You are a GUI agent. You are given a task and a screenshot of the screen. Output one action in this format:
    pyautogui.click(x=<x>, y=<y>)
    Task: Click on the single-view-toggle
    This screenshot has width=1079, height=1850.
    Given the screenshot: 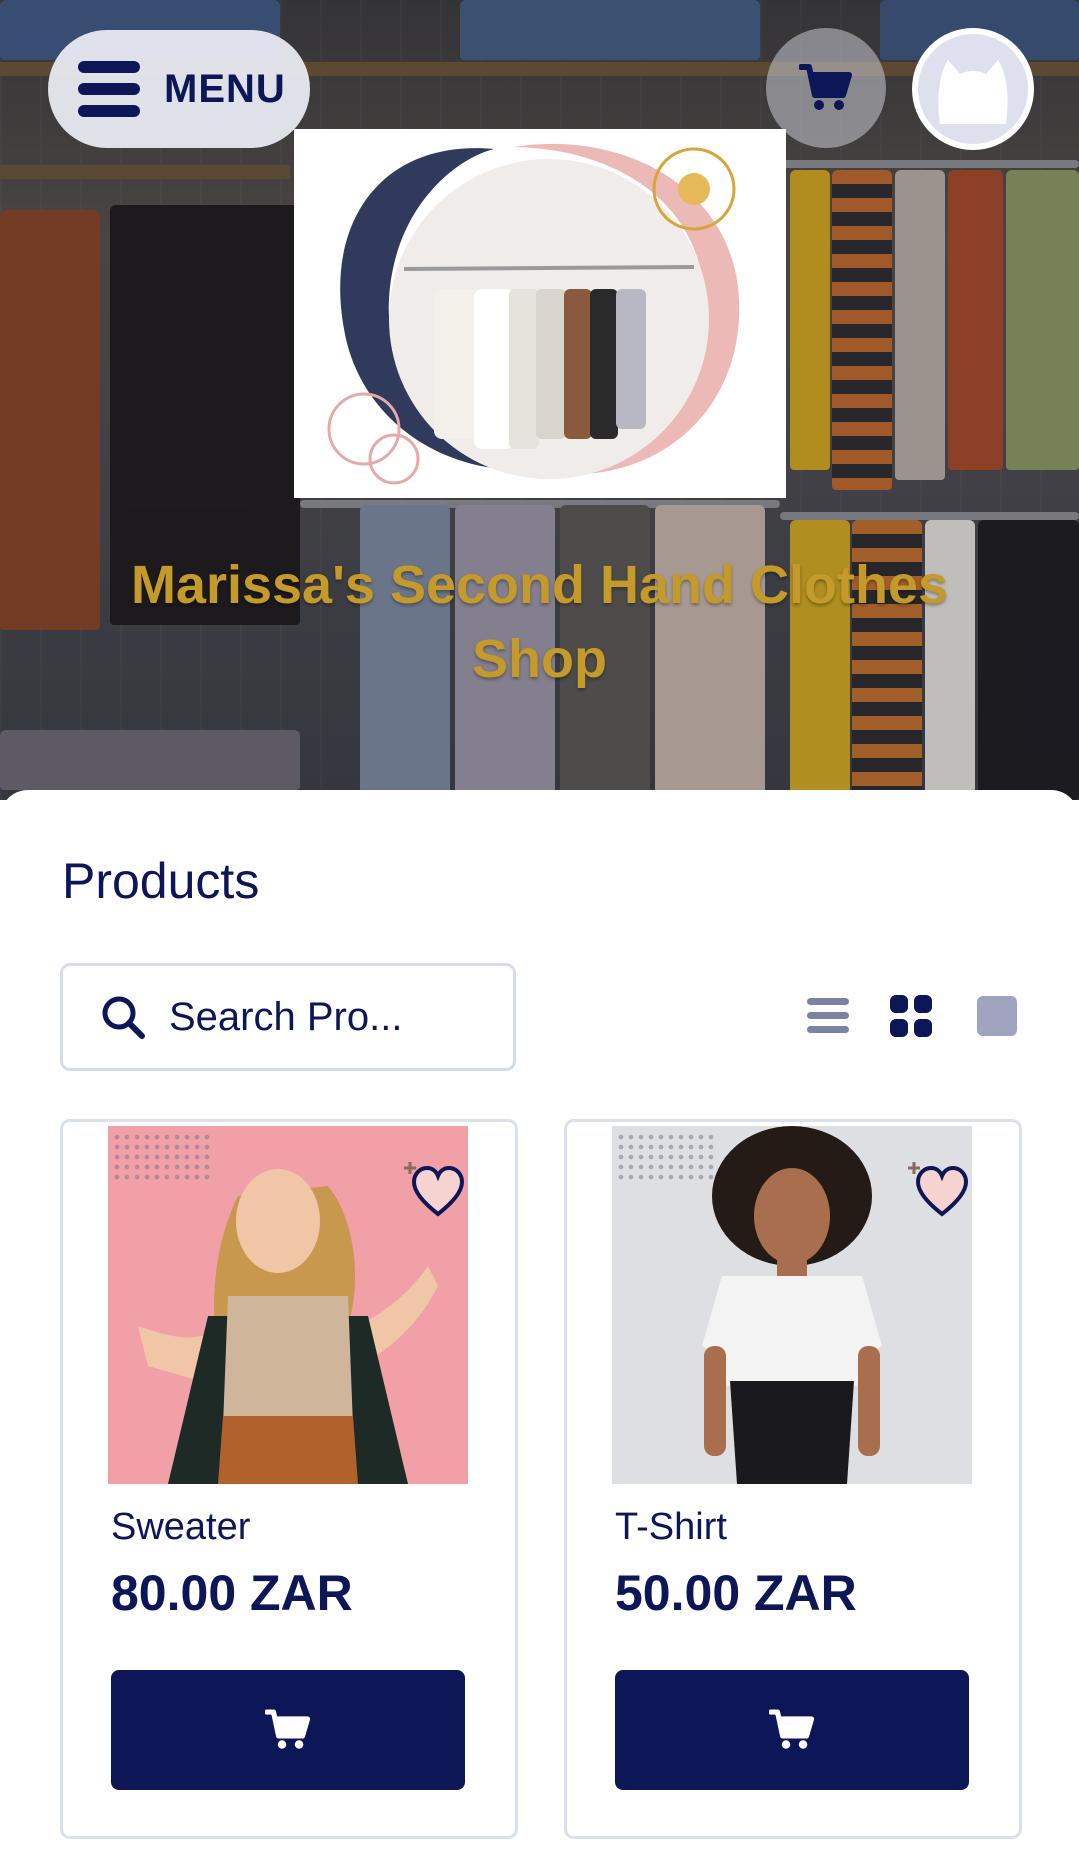 What is the action you would take?
    pyautogui.click(x=997, y=1016)
    